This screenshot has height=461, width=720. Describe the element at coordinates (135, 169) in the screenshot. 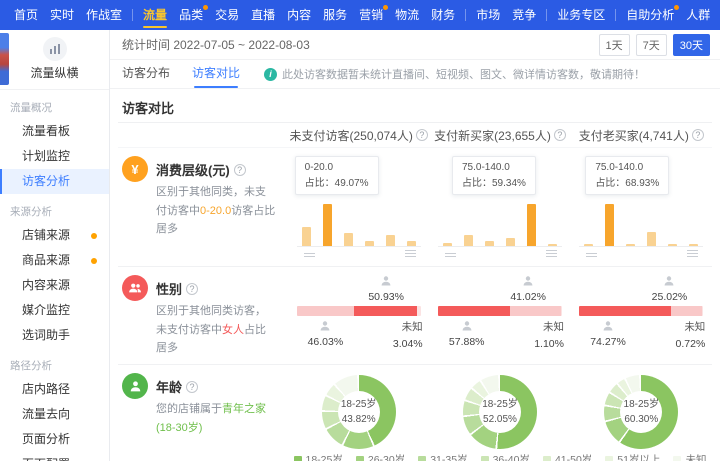

I see `consumption-icon: ¥` at that location.